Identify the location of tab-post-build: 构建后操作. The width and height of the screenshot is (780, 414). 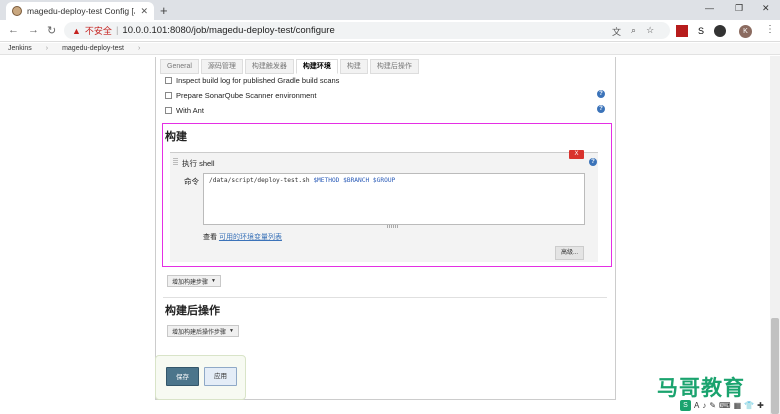
(394, 66).